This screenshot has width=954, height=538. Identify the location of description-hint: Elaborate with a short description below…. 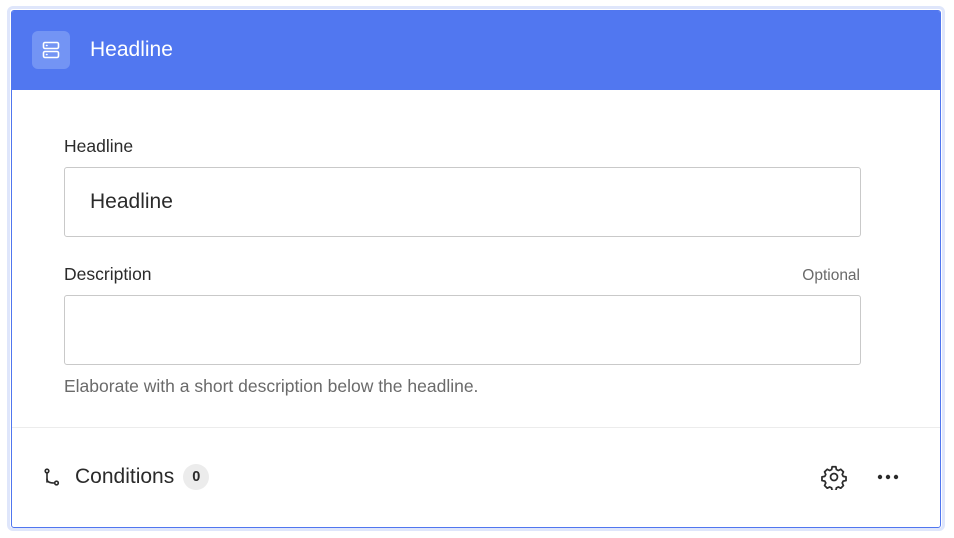
(271, 386).